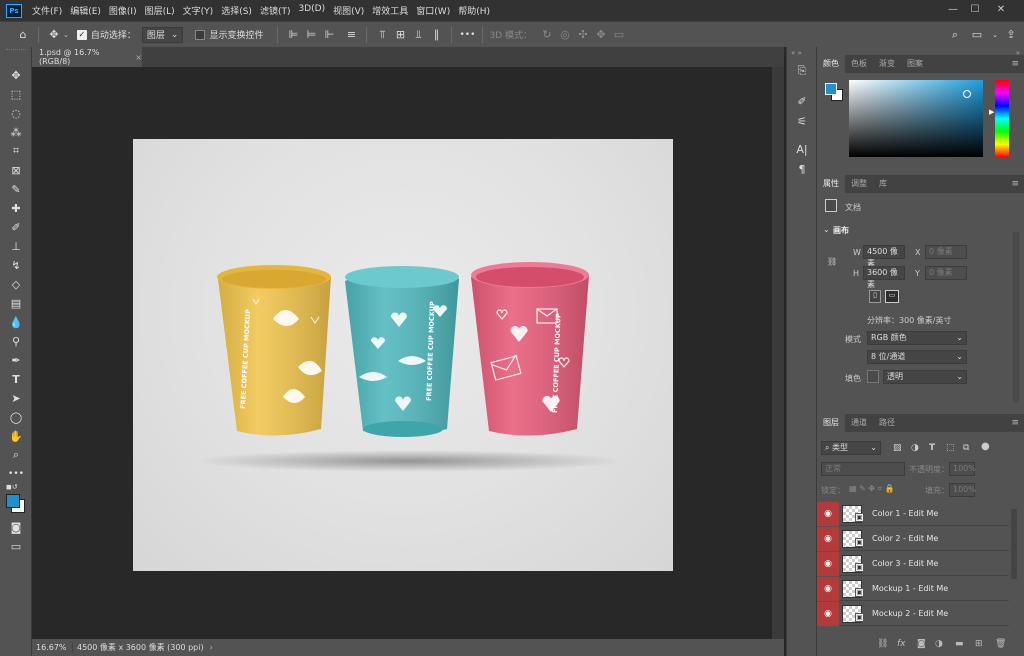  What do you see at coordinates (905, 563) in the screenshot?
I see `layer-name: Color 3 - Edit Me` at bounding box center [905, 563].